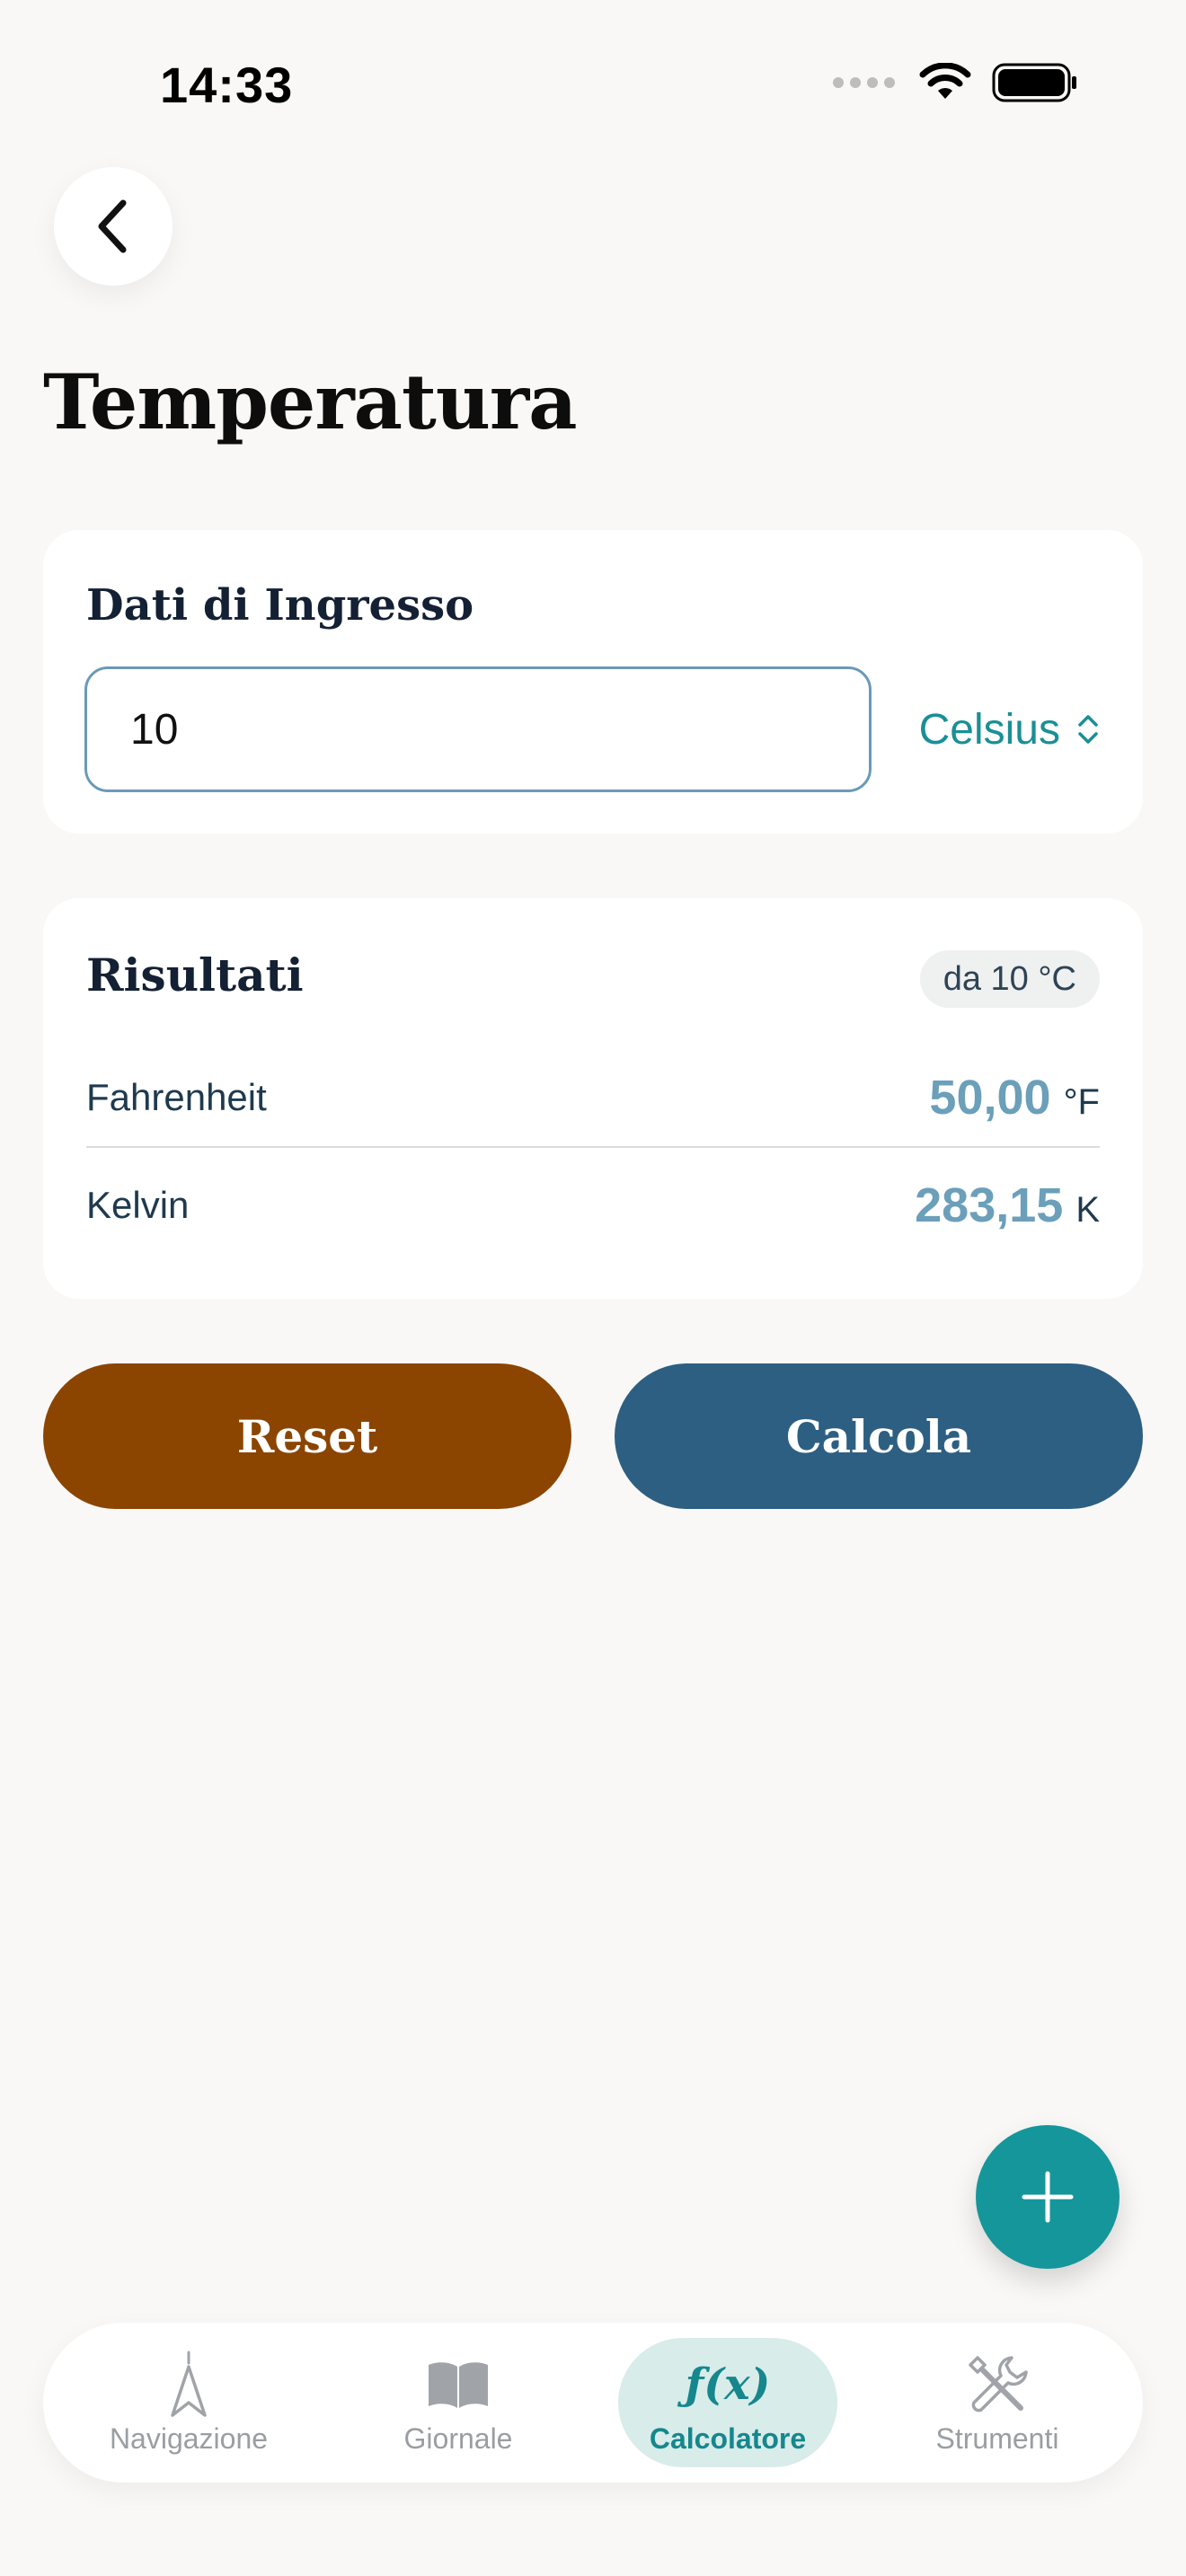  Describe the element at coordinates (593, 1205) in the screenshot. I see `result-row-kelvin: Kelvin 283,15 K` at that location.